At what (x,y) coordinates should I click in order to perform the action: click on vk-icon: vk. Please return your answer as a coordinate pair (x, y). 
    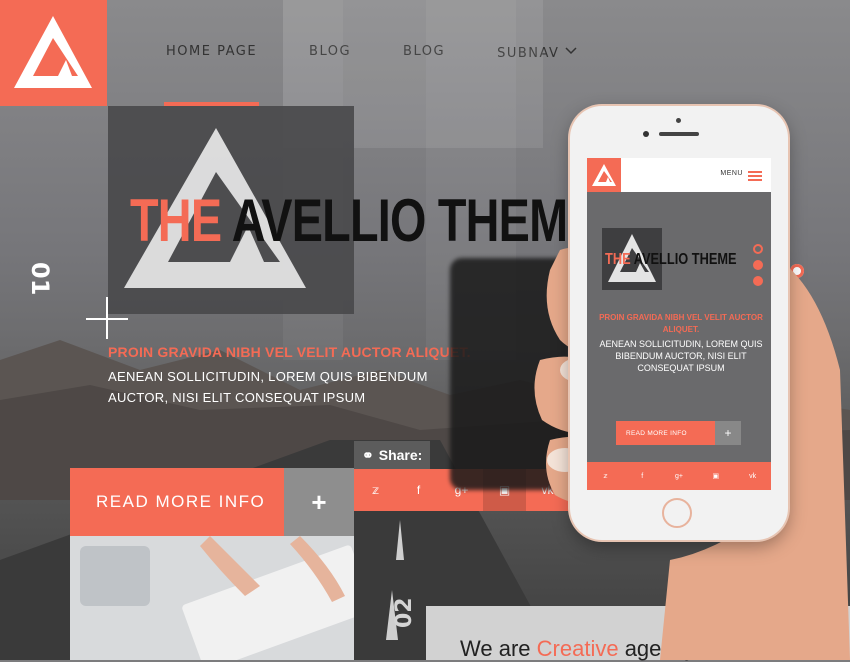
    Looking at the image, I should click on (752, 476).